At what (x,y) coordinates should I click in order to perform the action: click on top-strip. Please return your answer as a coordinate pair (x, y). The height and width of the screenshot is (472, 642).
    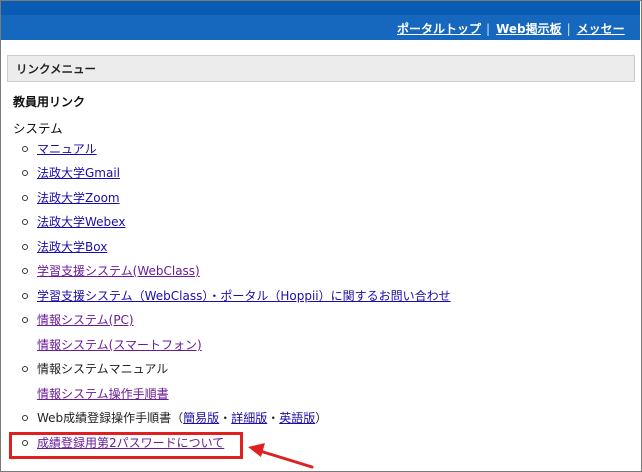
    Looking at the image, I should click on (320, 8).